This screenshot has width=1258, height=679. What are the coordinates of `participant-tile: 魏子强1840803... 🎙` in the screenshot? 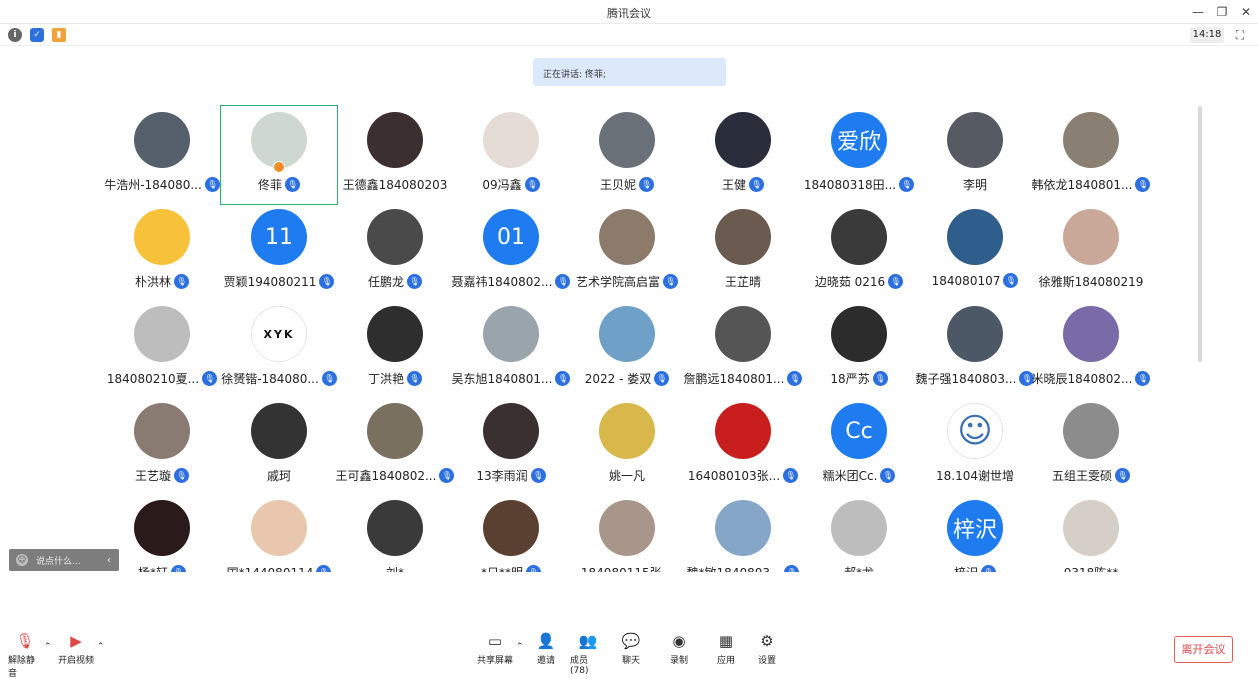 It's located at (975, 349).